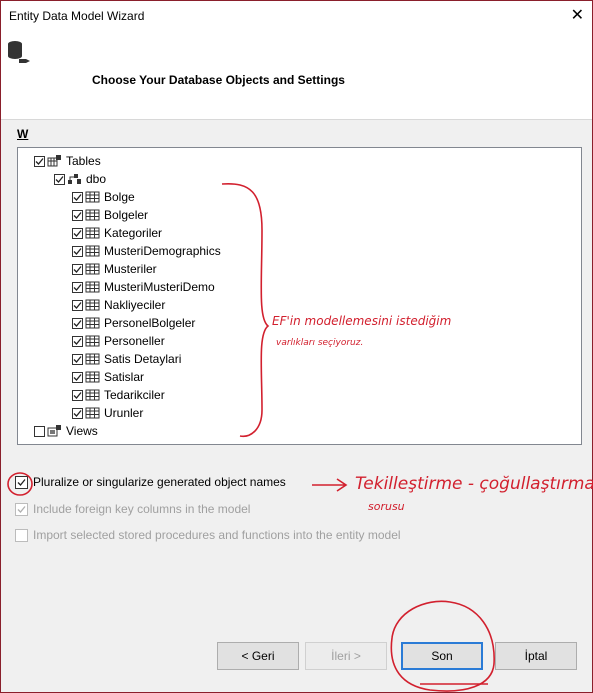 The image size is (593, 693). I want to click on tree-node-table: Bolgeler, so click(110, 215).